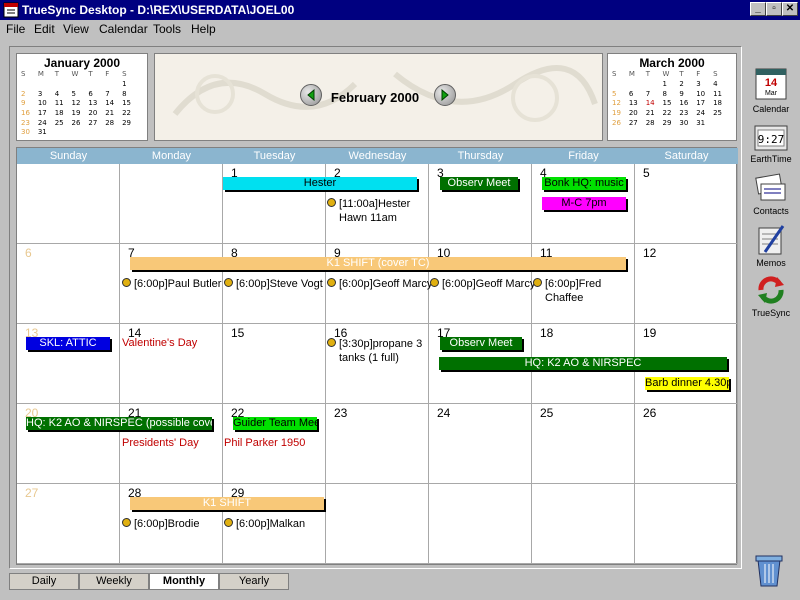 This screenshot has height=600, width=800. Describe the element at coordinates (774, 9) in the screenshot. I see `restore-button: ▫` at that location.